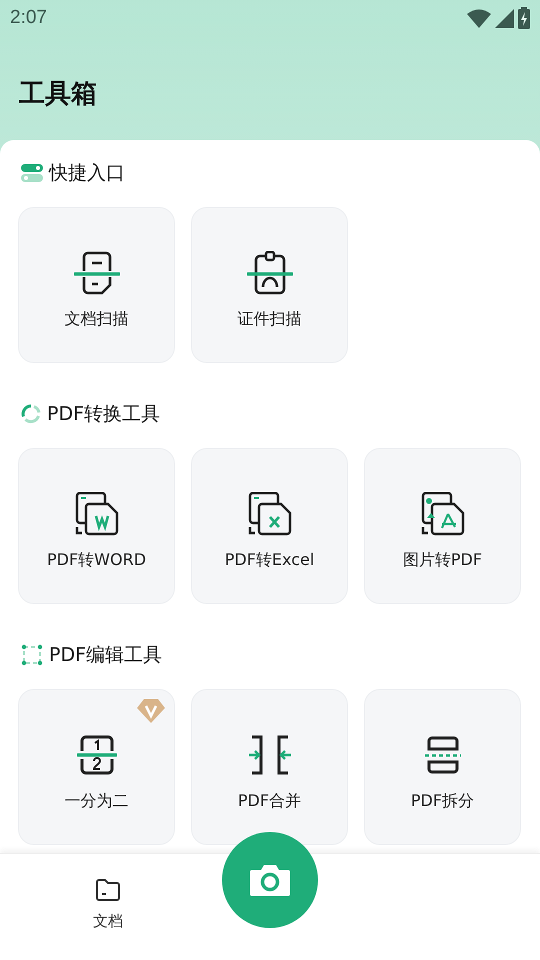  Describe the element at coordinates (32, 655) in the screenshot. I see `selection-frame-icon` at that location.